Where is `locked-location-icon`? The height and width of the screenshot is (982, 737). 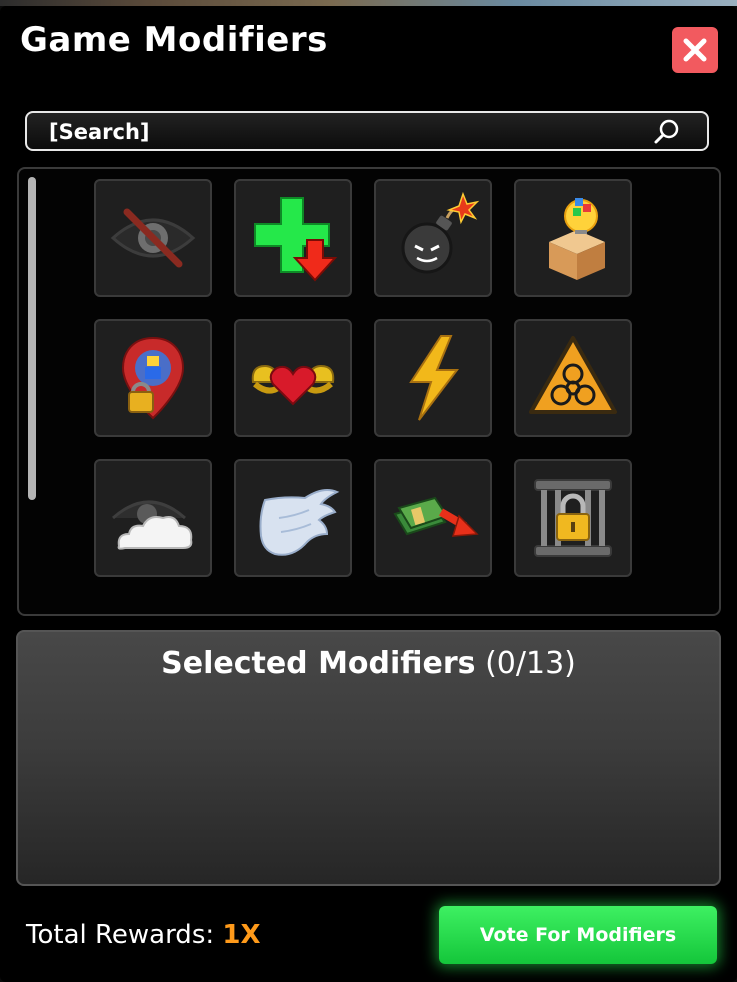
locked-location-icon is located at coordinates (153, 378).